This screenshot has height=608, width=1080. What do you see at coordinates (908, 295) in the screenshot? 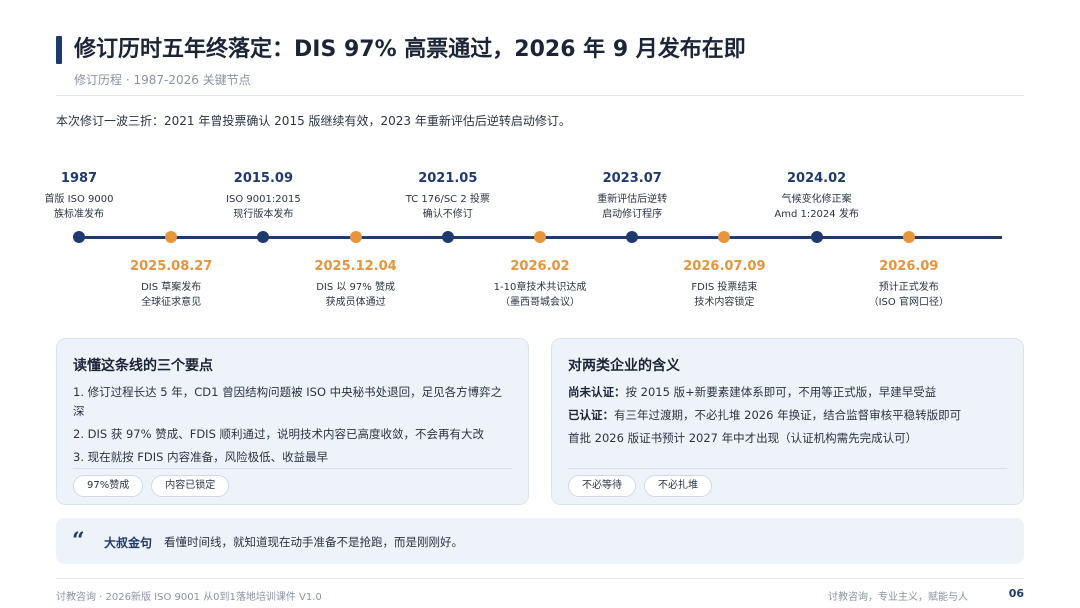
I see `event-description: 预计正式发布 （ISO 官网口径）` at bounding box center [908, 295].